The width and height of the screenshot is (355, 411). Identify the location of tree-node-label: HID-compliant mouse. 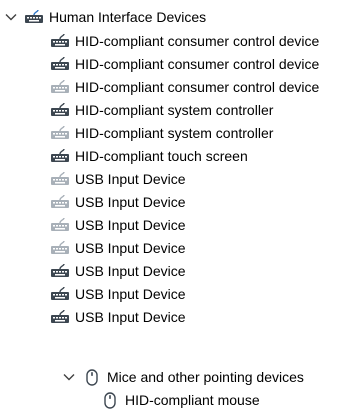
(192, 400).